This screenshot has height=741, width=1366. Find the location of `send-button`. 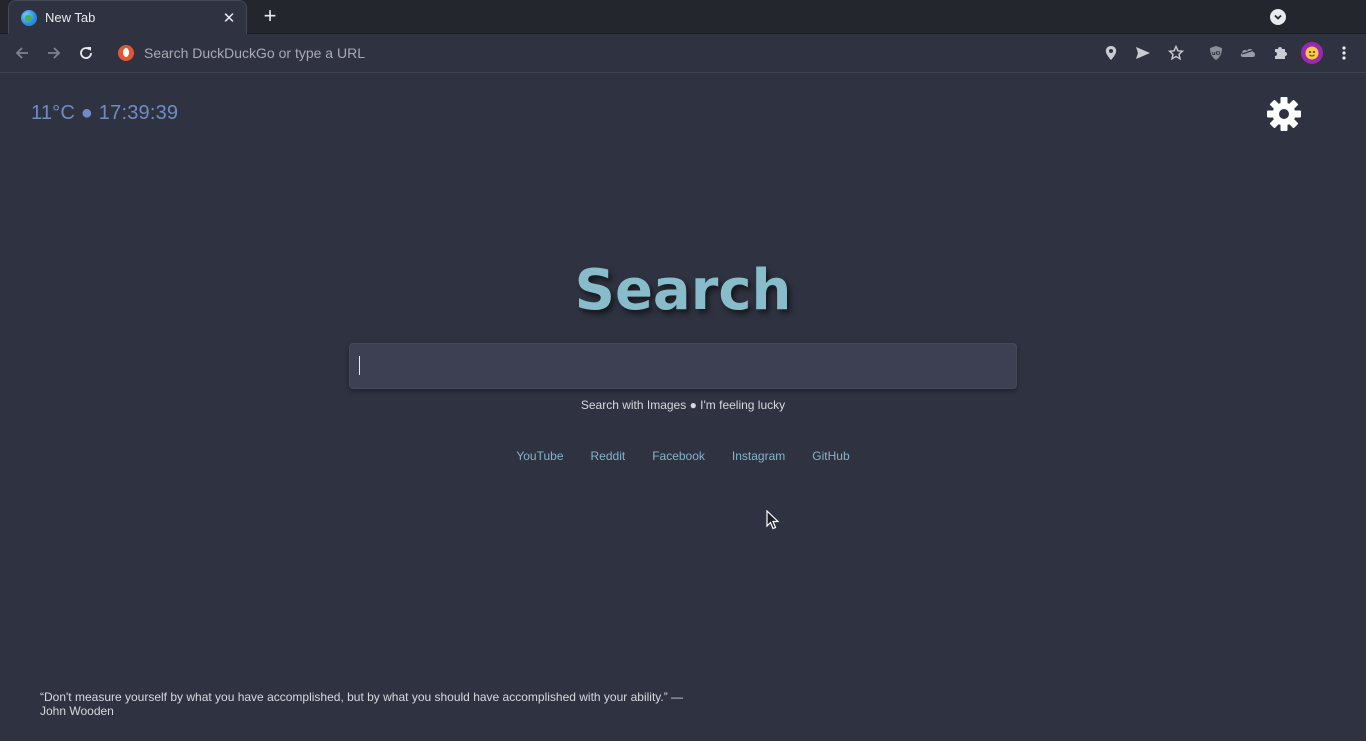

send-button is located at coordinates (1143, 53).